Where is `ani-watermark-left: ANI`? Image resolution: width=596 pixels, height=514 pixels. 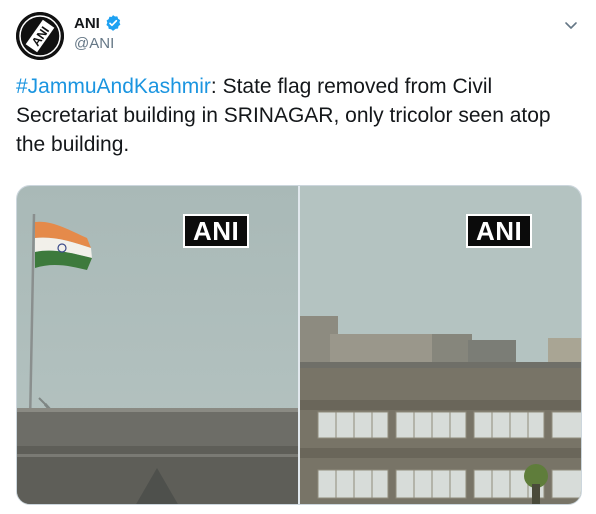 ani-watermark-left: ANI is located at coordinates (216, 231).